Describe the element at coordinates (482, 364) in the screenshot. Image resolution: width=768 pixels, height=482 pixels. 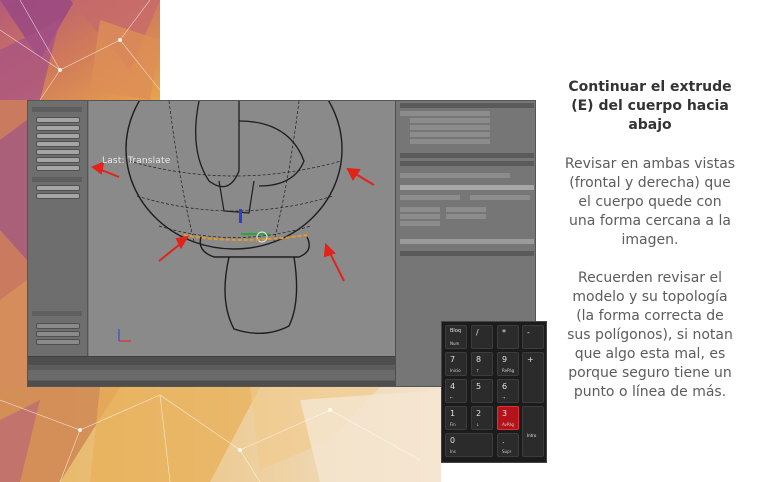
I see `keypad-key-8: 8 ↑` at that location.